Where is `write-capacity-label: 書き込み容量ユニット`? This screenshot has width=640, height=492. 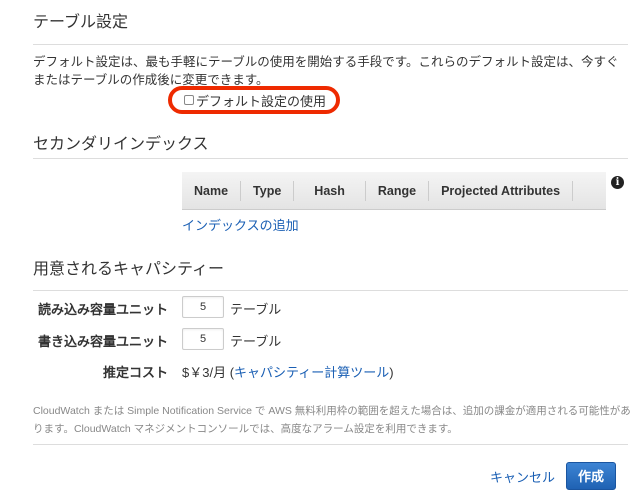
write-capacity-label: 書き込み容量ユニット is located at coordinates (102, 341).